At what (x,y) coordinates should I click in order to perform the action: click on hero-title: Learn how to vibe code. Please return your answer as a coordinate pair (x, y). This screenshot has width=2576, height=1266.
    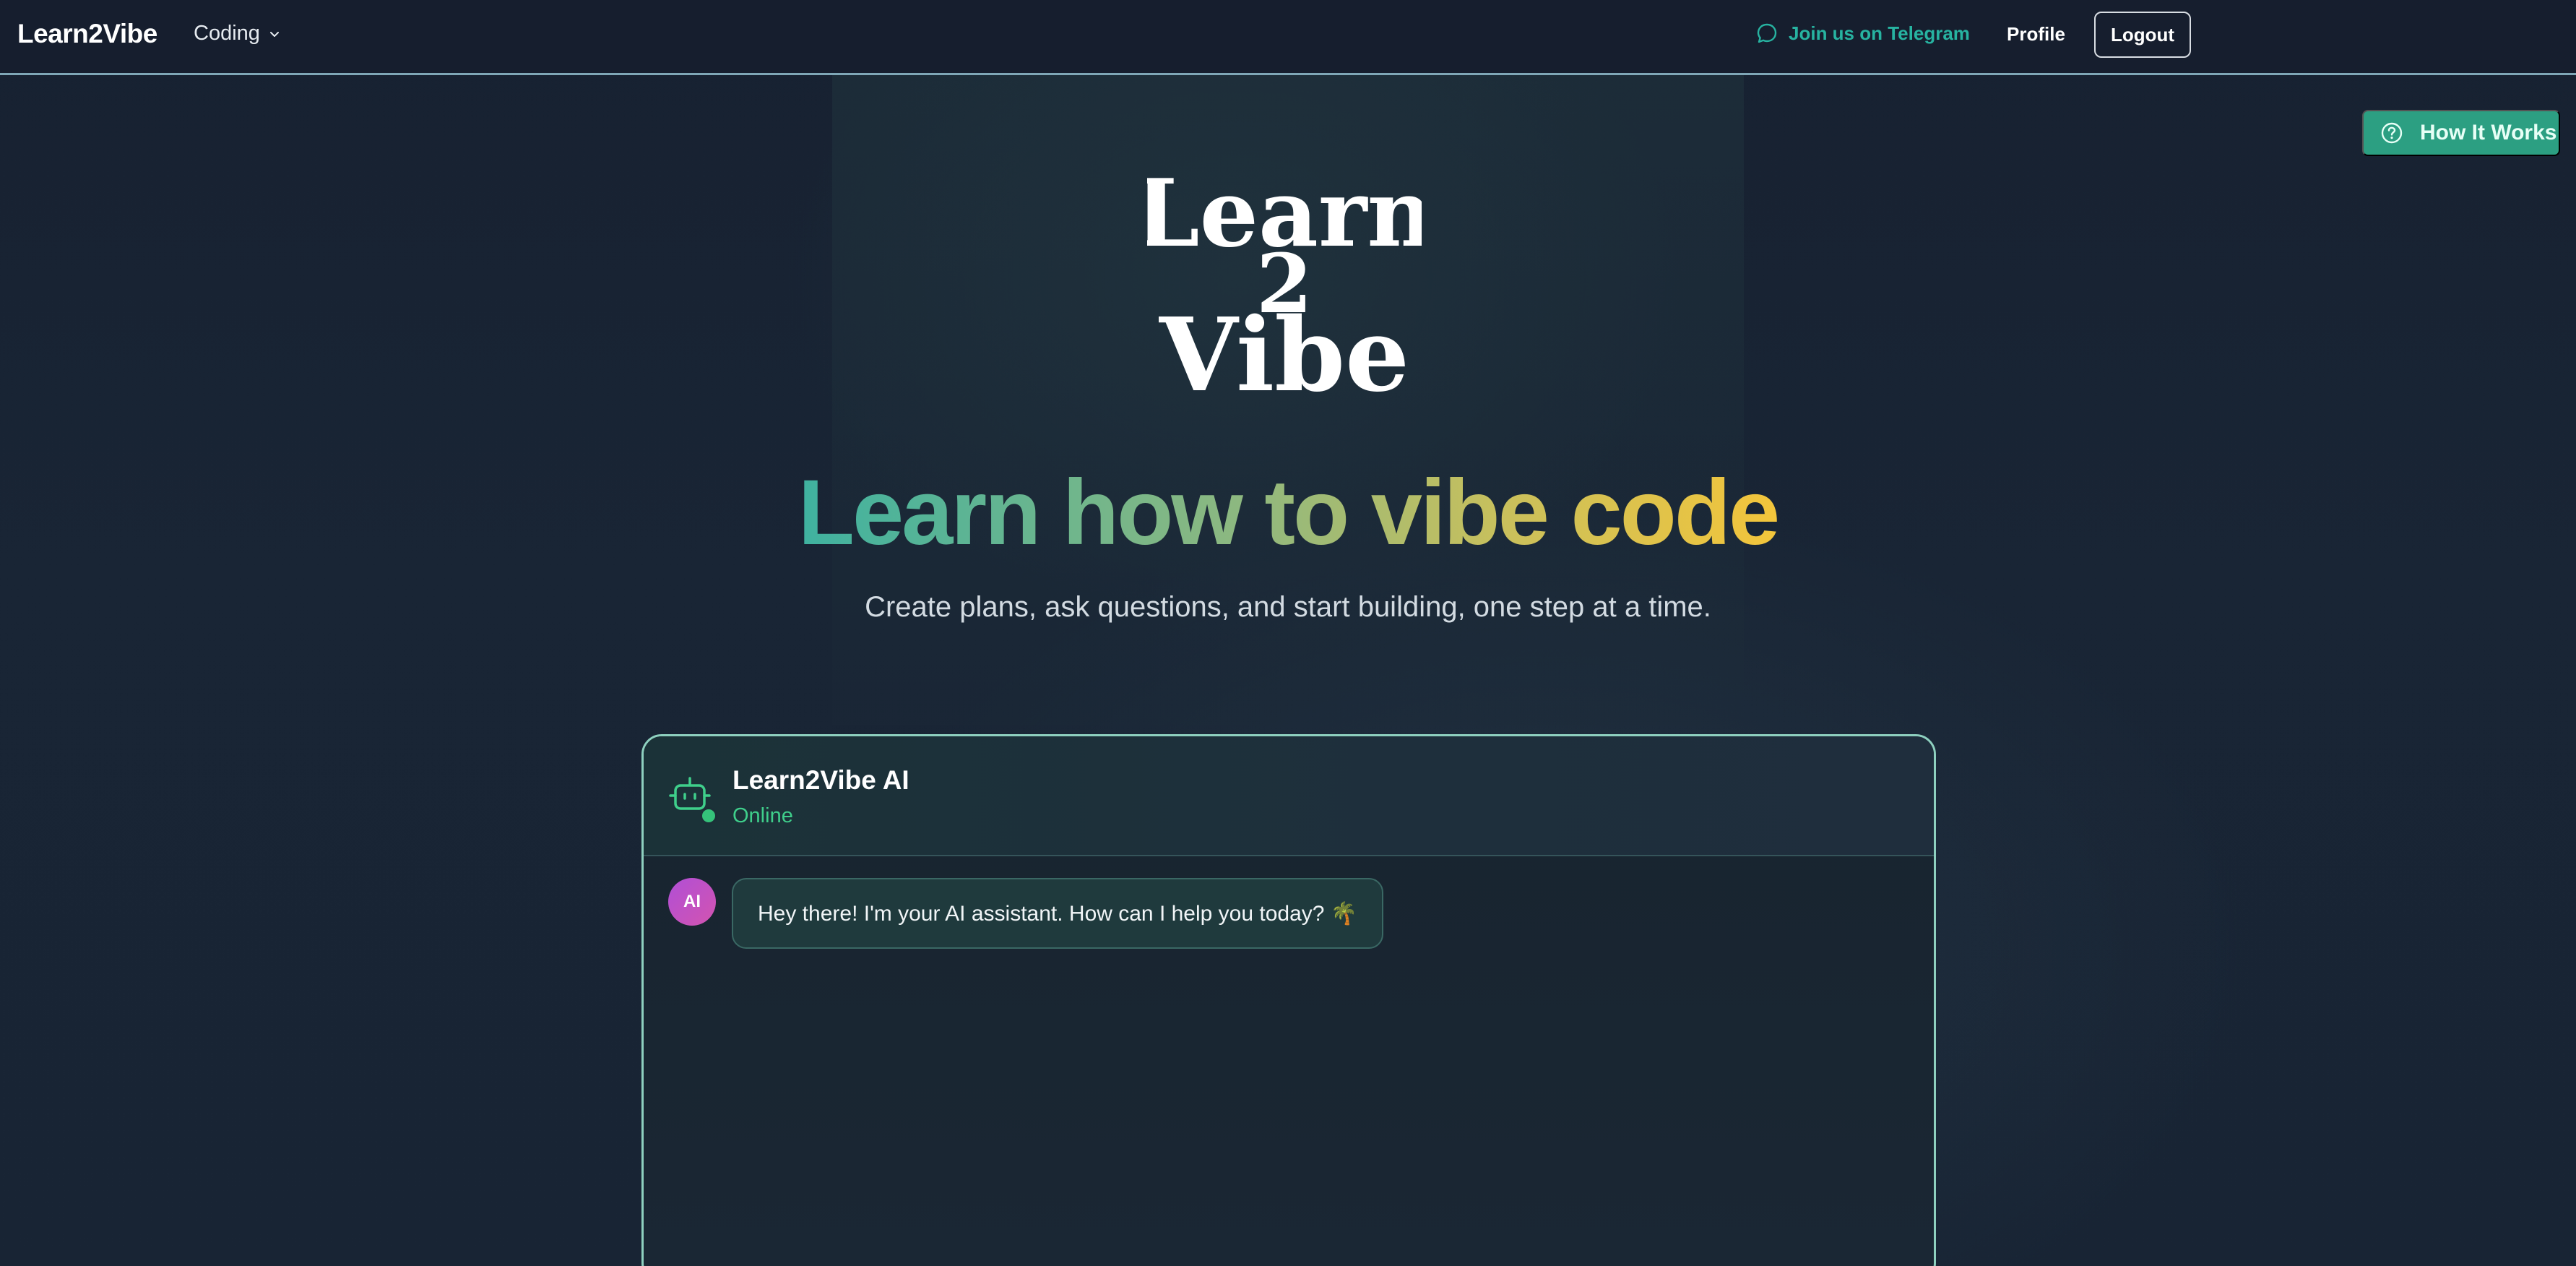
    Looking at the image, I should click on (1288, 513).